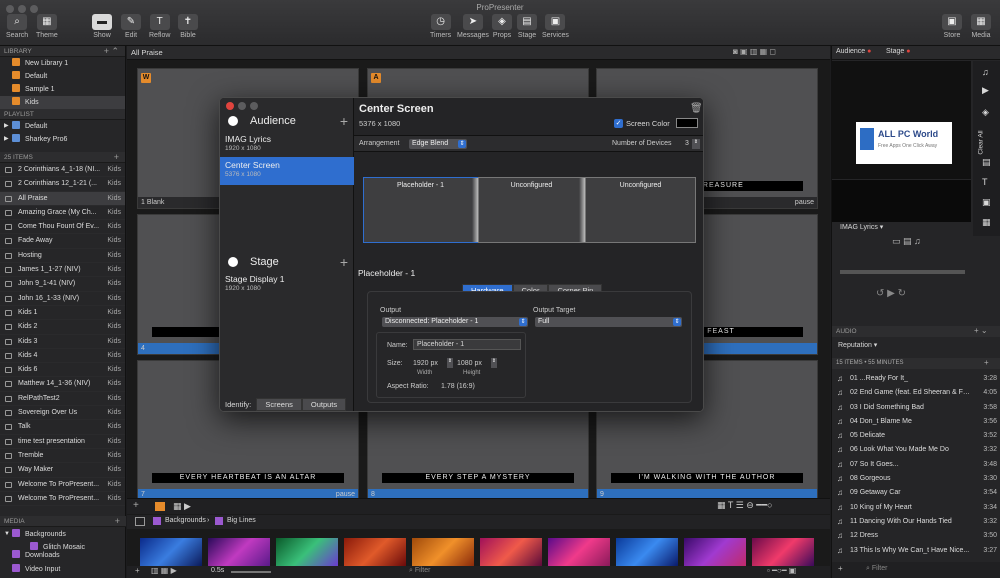 The image size is (1000, 578). Describe the element at coordinates (62, 227) in the screenshot. I see `sidebar-presentation-item: Come Thou Fount Of Ev... Kids` at that location.